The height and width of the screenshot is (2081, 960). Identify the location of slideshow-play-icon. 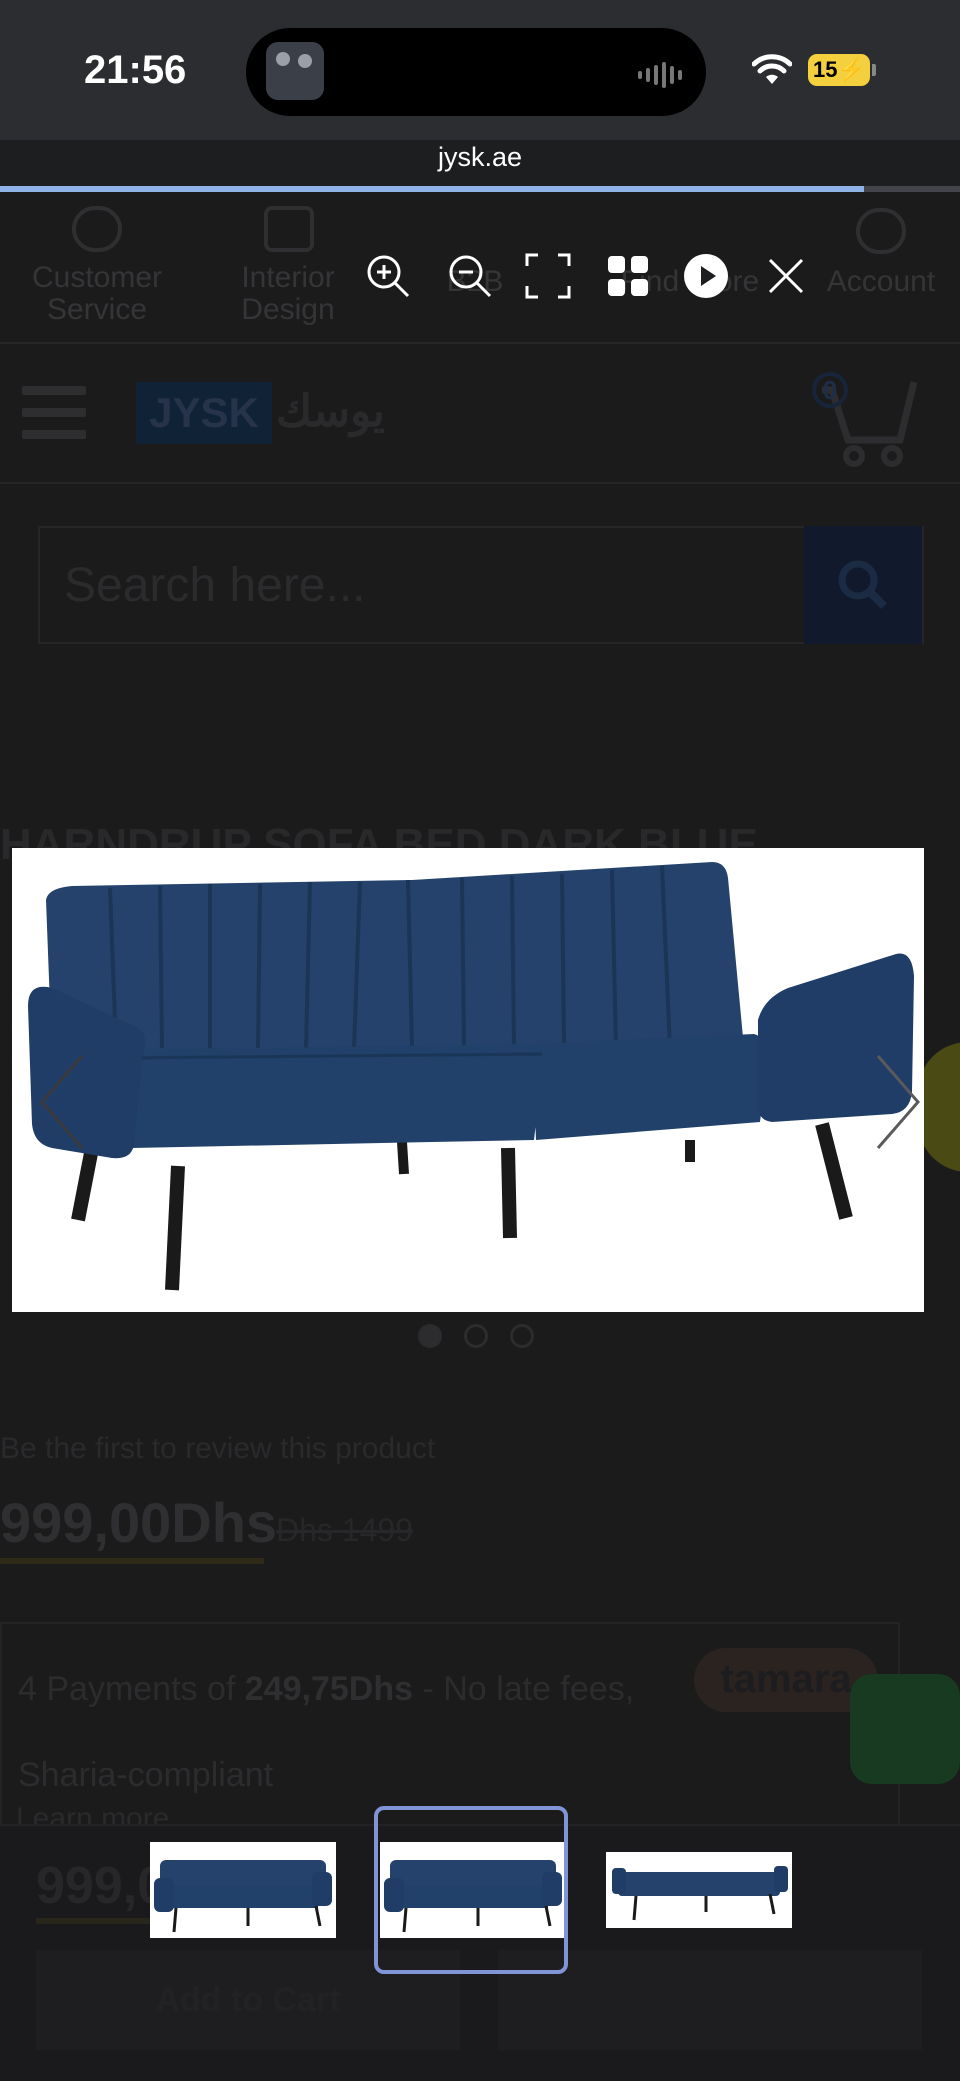
(706, 276).